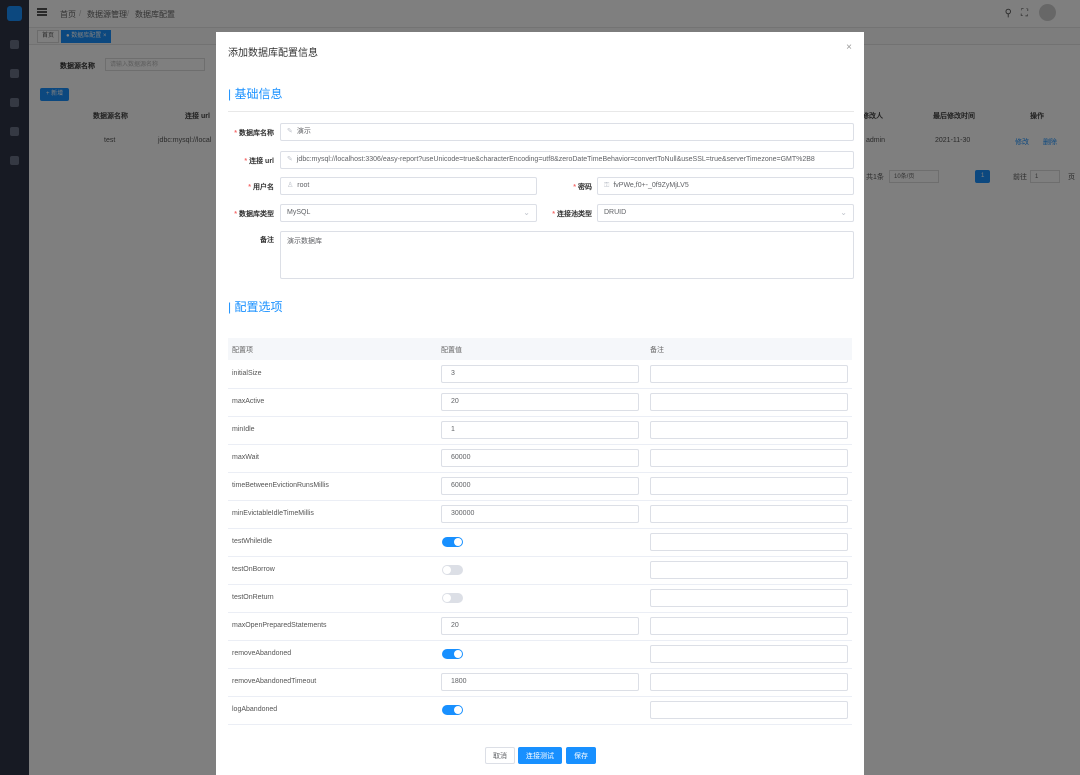 The image size is (1080, 775). Describe the element at coordinates (261, 187) in the screenshot. I see `username-label: * 用户名` at that location.